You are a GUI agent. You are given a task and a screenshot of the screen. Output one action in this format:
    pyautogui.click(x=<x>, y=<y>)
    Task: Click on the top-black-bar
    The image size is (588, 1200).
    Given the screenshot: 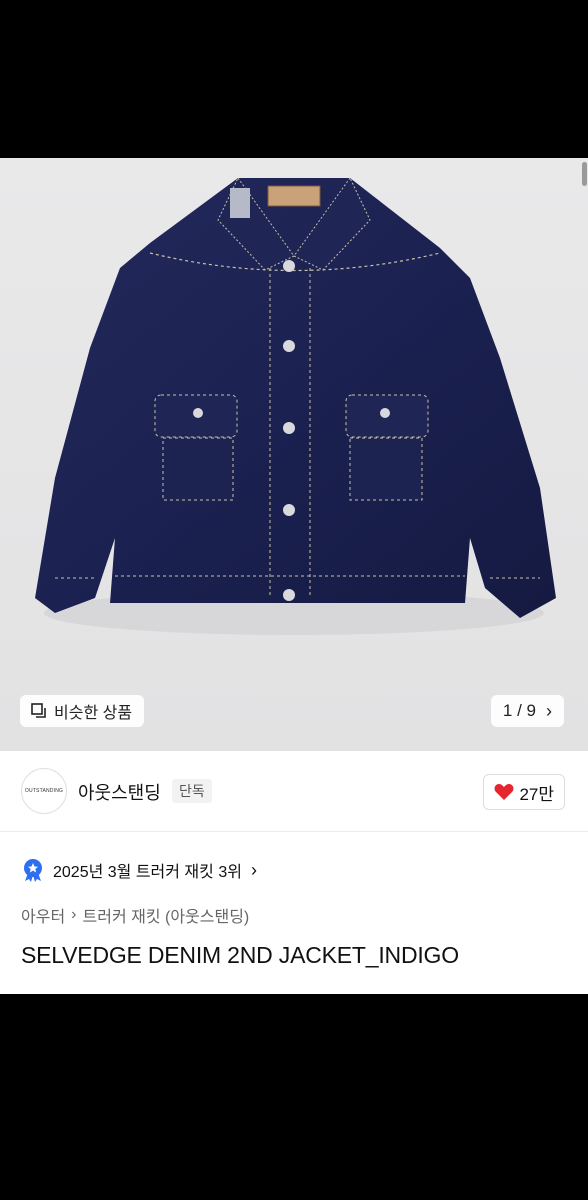 What is the action you would take?
    pyautogui.click(x=294, y=79)
    